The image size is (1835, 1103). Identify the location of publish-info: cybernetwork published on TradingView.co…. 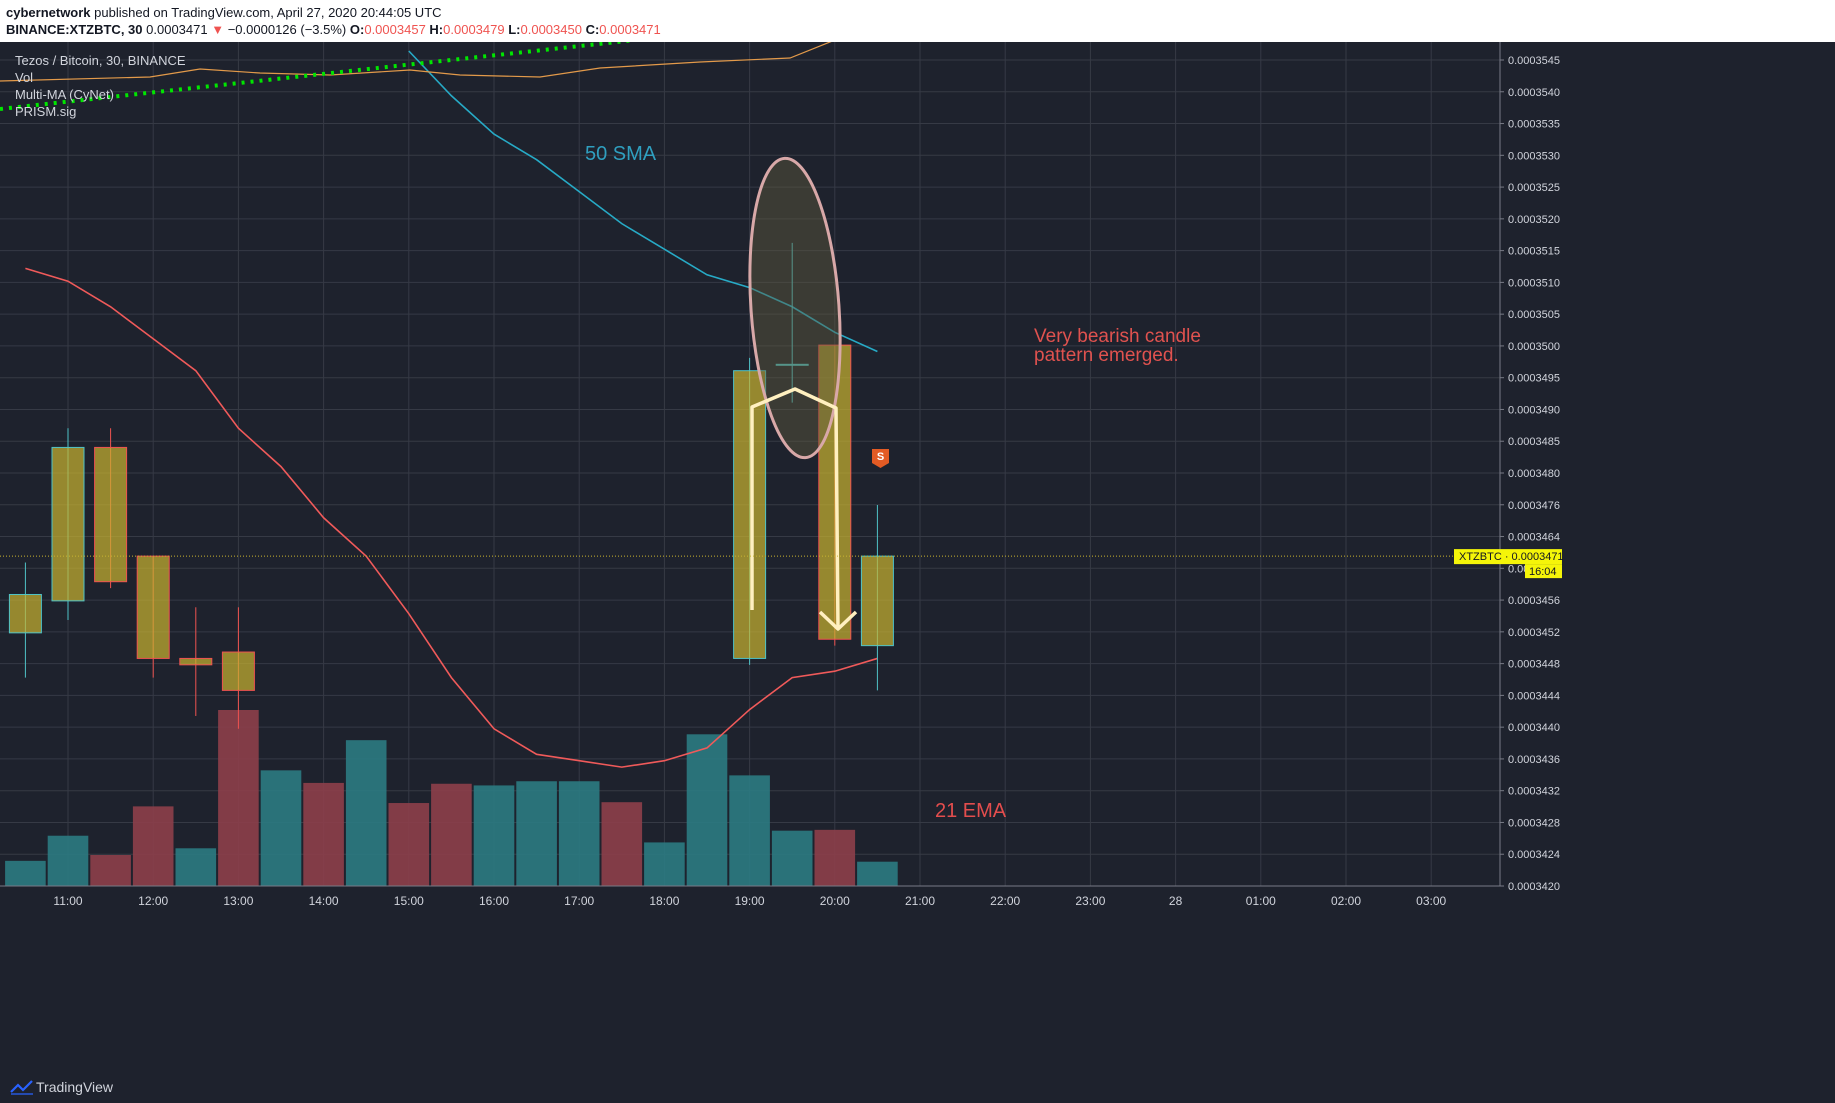
(224, 12).